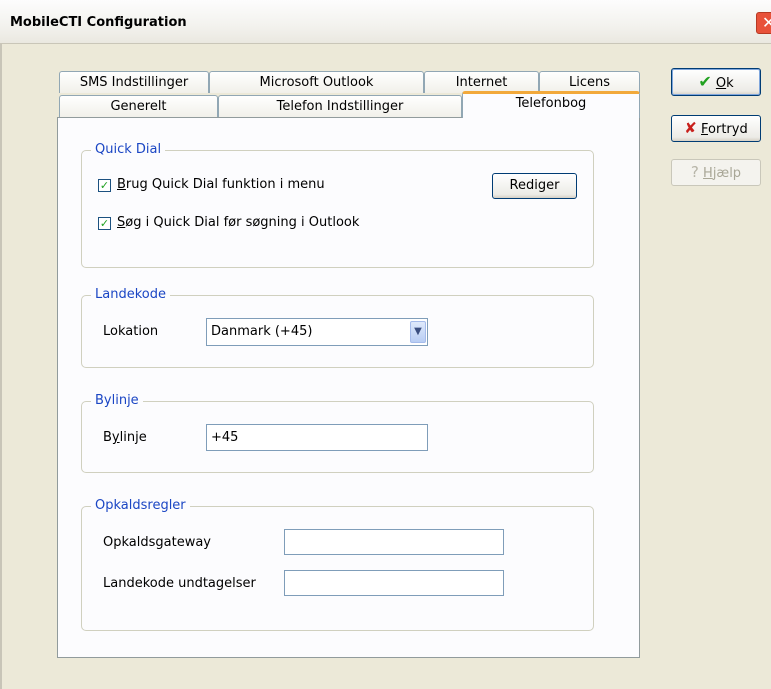 This screenshot has width=771, height=689. Describe the element at coordinates (534, 186) in the screenshot. I see `edit-quick-dial-button: Rediger` at that location.